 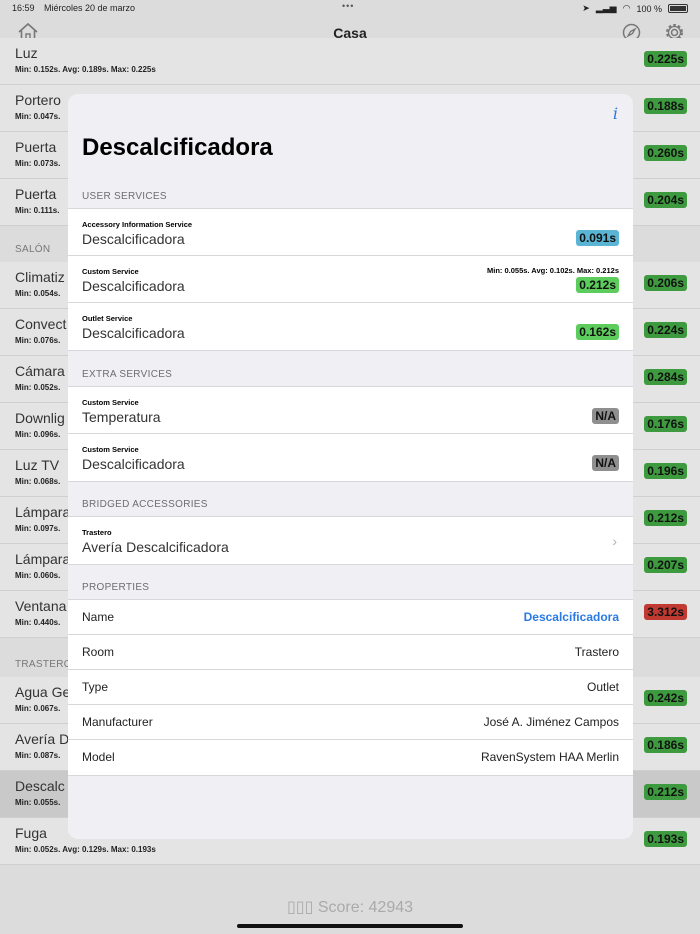 What do you see at coordinates (43, 664) in the screenshot?
I see `section-header-trastero: TRASTERO` at bounding box center [43, 664].